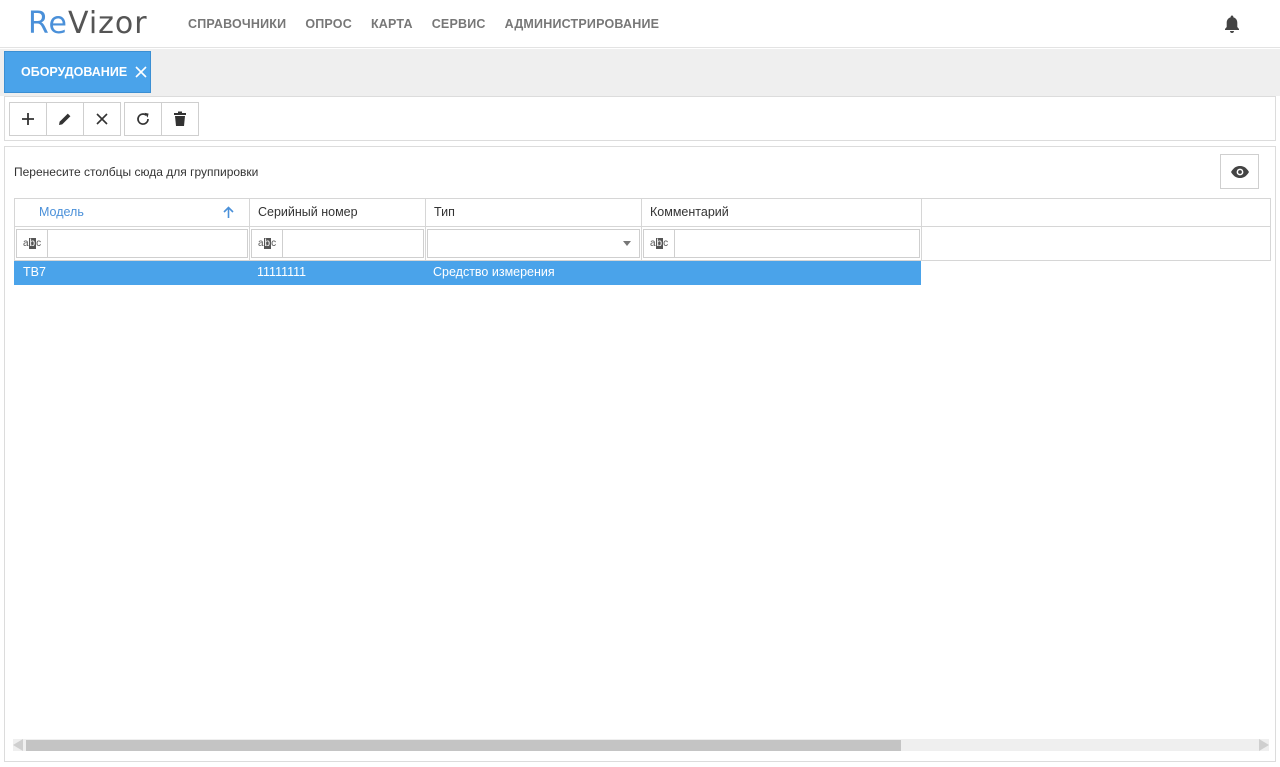  I want to click on filter-input-model: abc, so click(132, 243).